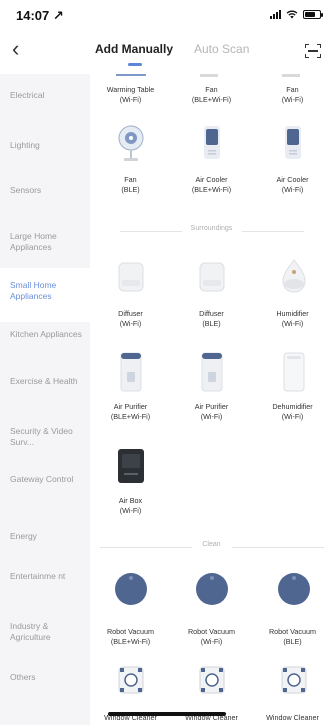  What do you see at coordinates (294, 372) in the screenshot?
I see `dehumidifier-image` at bounding box center [294, 372].